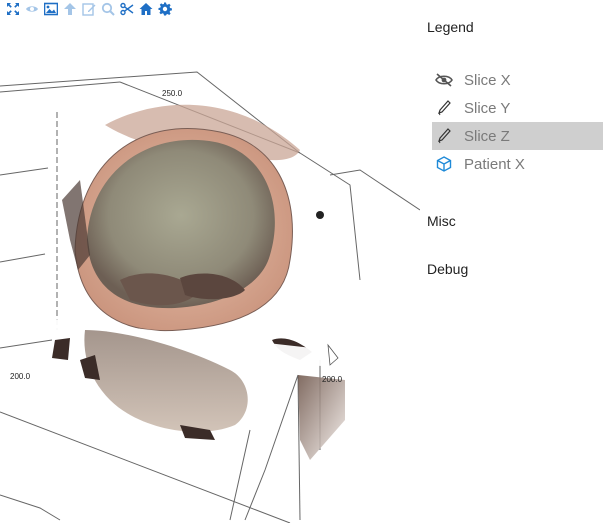 This screenshot has height=523, width=603. What do you see at coordinates (494, 164) in the screenshot?
I see `legend-item-label: Patient X` at bounding box center [494, 164].